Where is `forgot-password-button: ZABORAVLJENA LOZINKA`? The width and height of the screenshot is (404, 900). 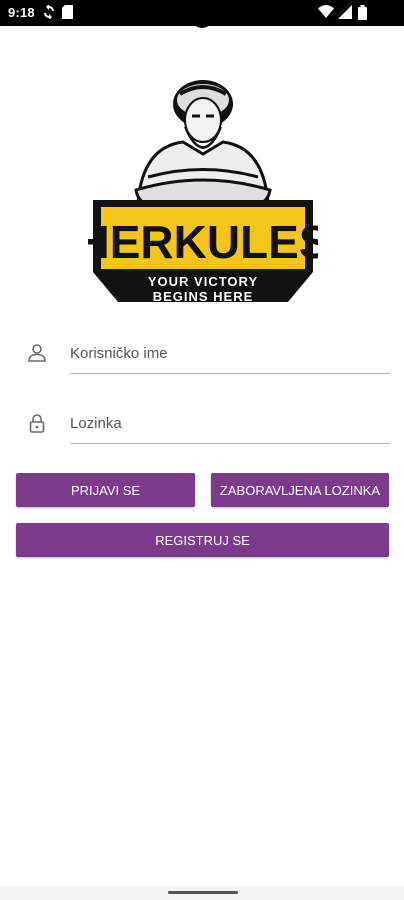
forgot-password-button: ZABORAVLJENA LOZINKA is located at coordinates (300, 490).